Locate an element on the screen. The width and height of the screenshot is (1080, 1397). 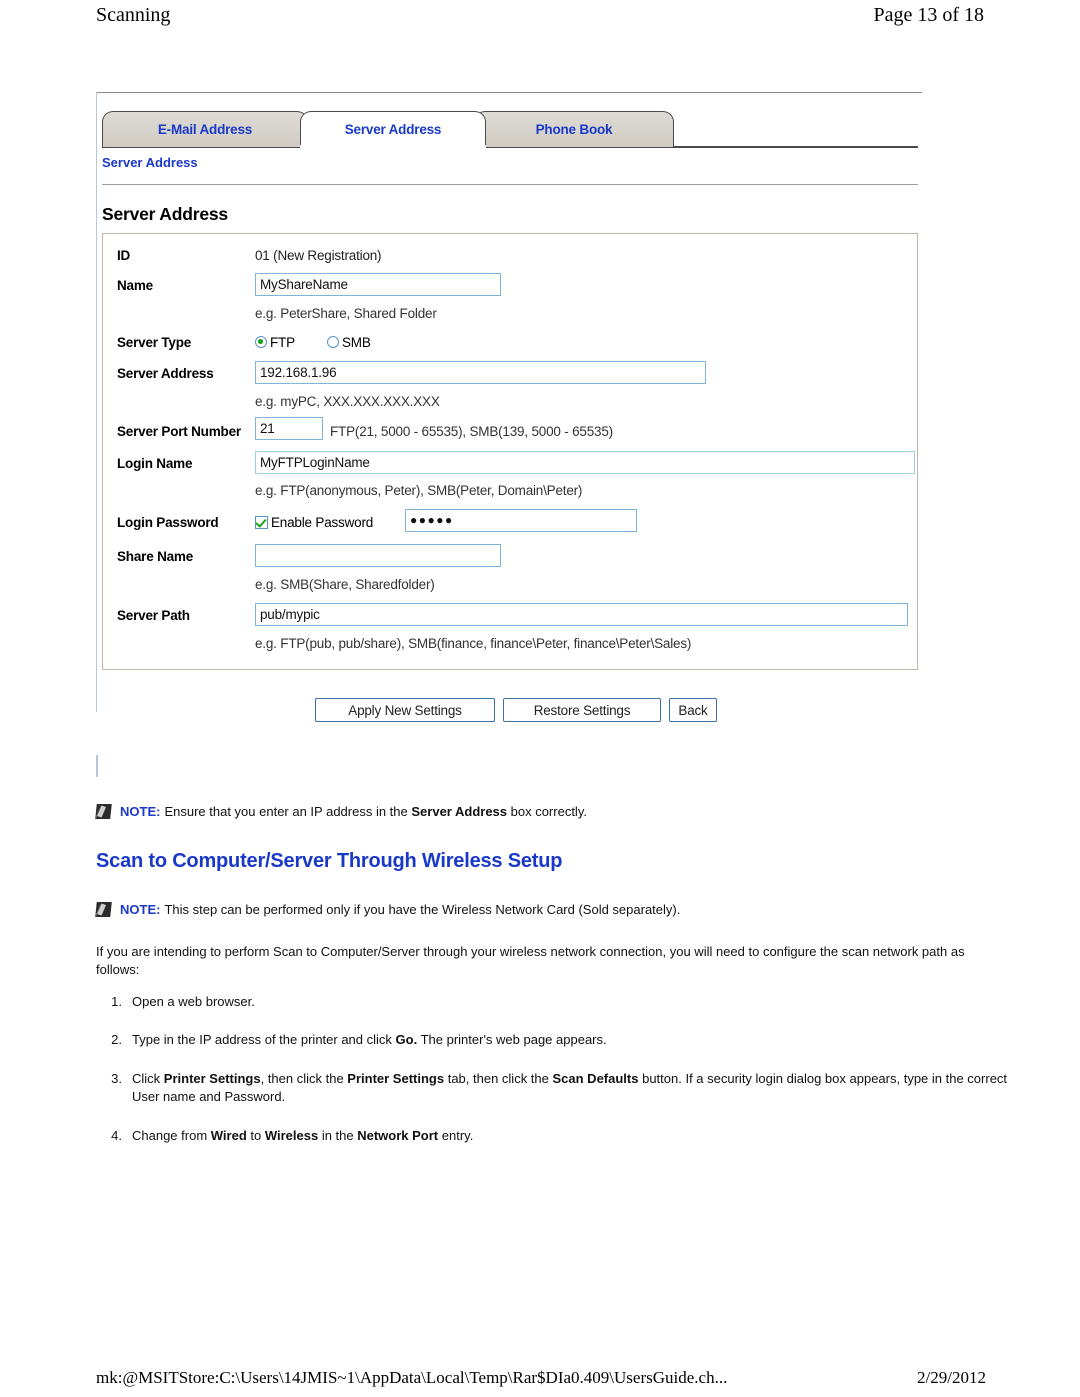
screenshot-bottom-stub is located at coordinates (97, 766).